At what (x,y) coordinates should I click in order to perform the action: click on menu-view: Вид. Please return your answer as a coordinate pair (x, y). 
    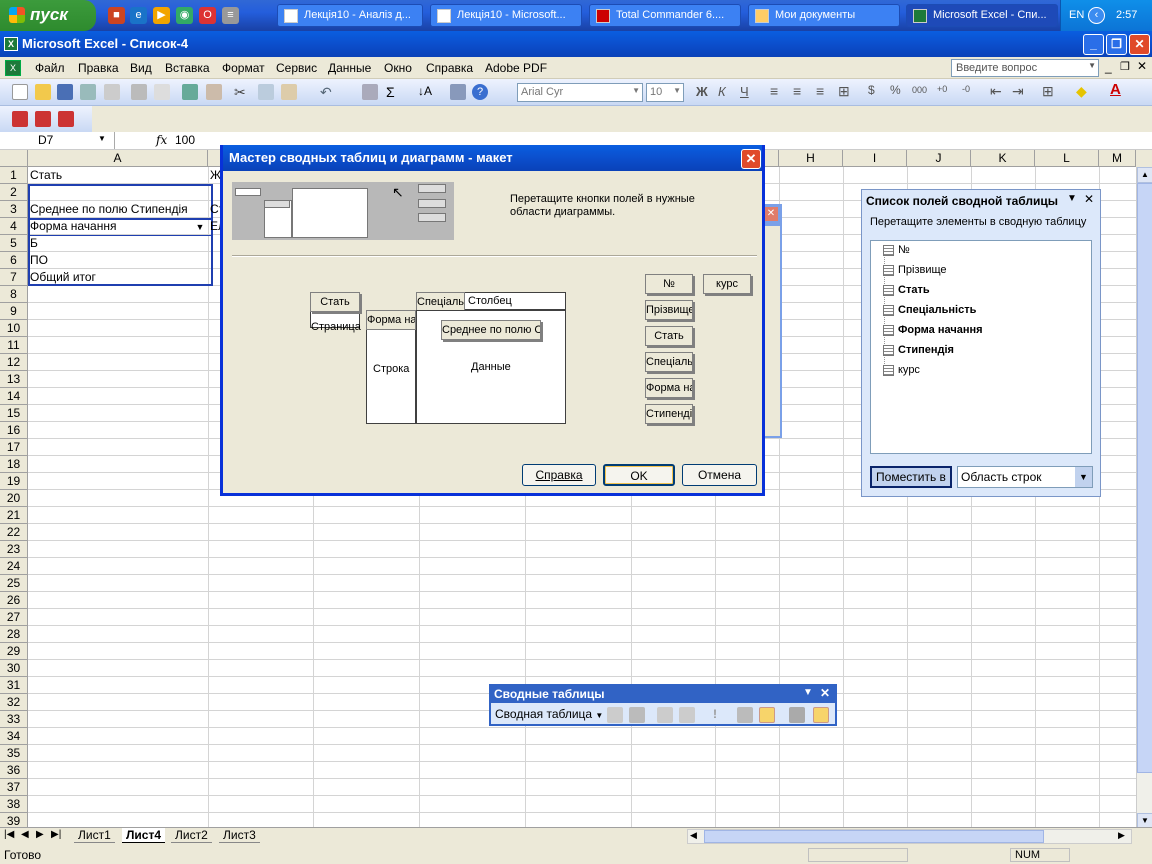
    Looking at the image, I should click on (141, 68).